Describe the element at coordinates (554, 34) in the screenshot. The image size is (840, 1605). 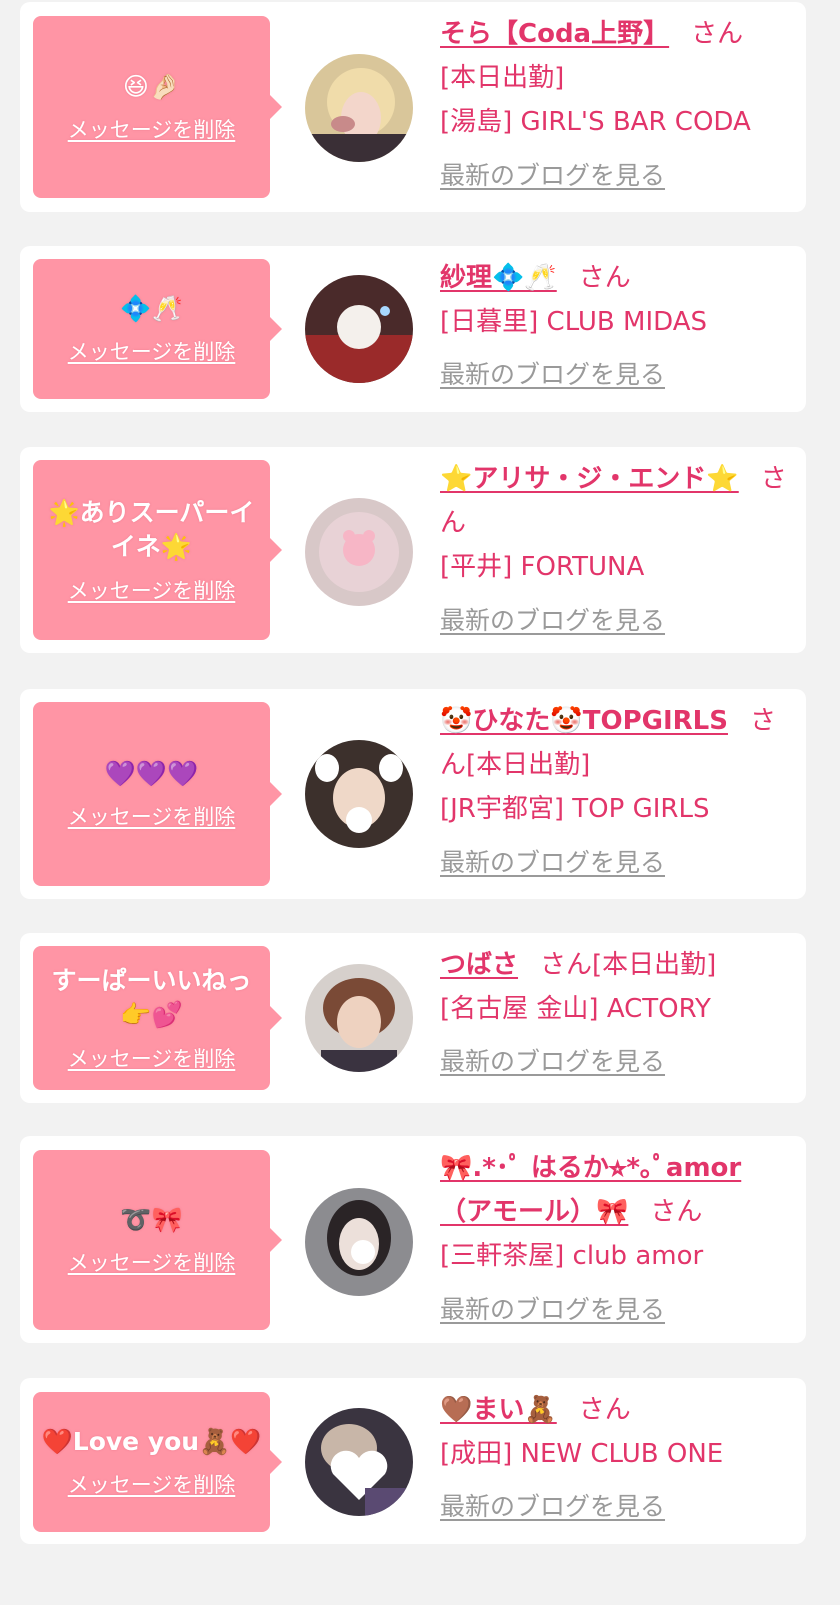
I see `cast-name-link: そら【Coda上野】` at that location.